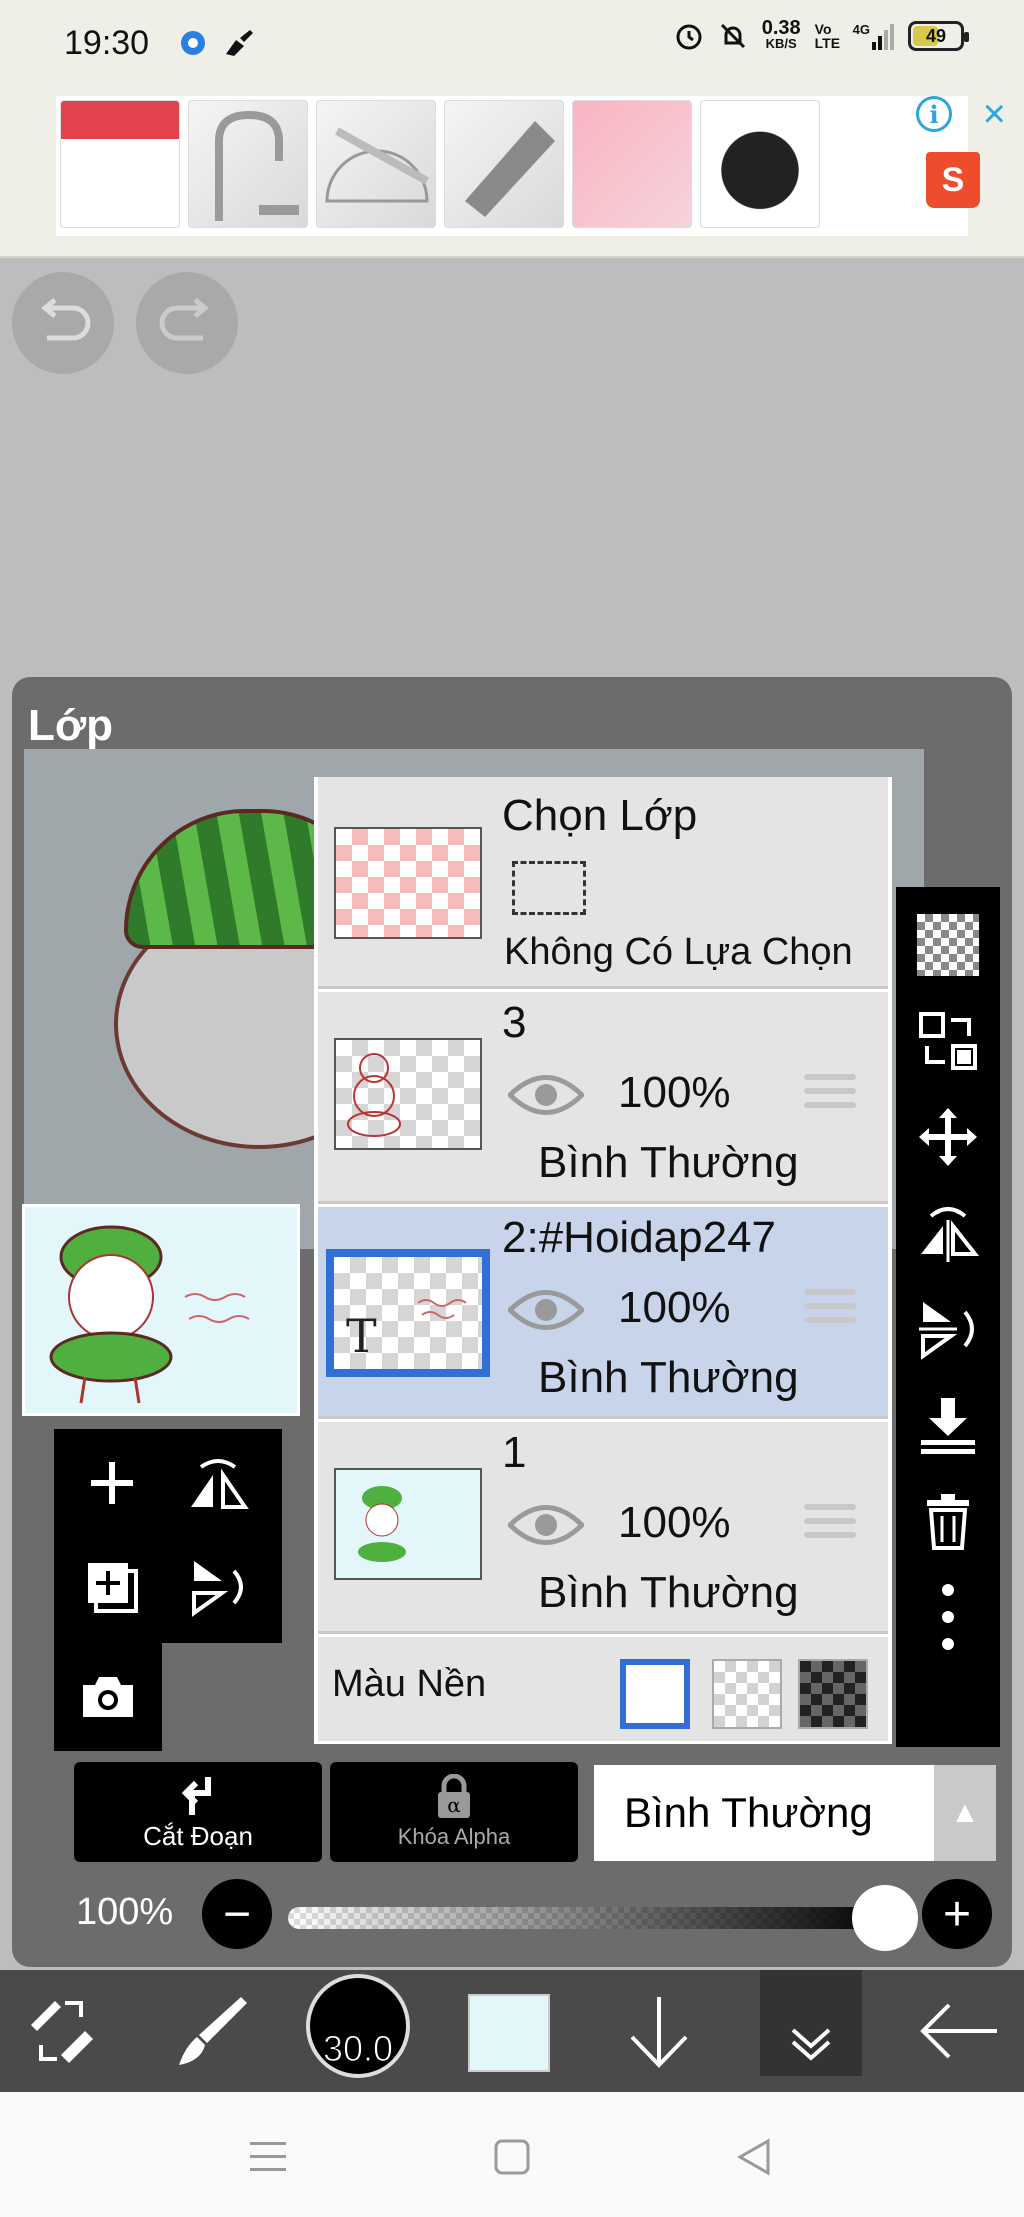 The height and width of the screenshot is (2217, 1024). I want to click on ad-product-protractor, so click(376, 164).